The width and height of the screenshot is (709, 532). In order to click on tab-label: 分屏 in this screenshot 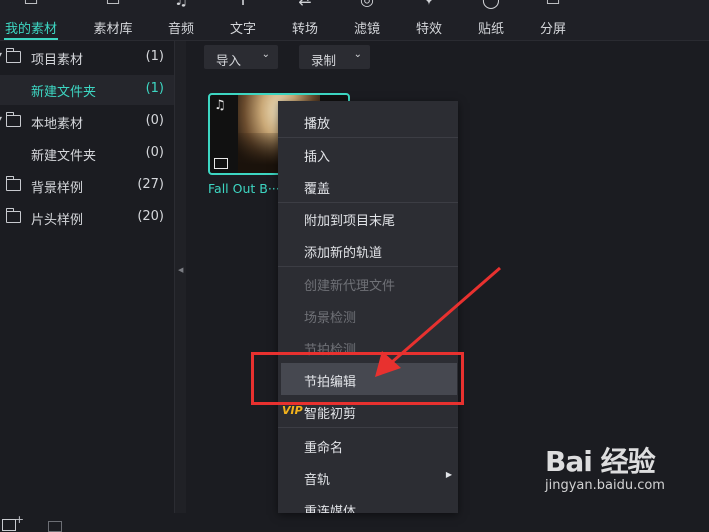, I will do `click(552, 29)`.